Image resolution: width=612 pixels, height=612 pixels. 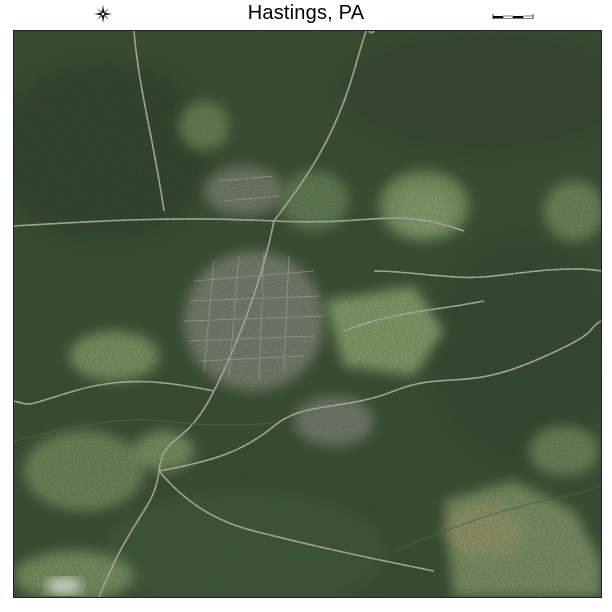 I want to click on scale-bar-icon, so click(x=513, y=14).